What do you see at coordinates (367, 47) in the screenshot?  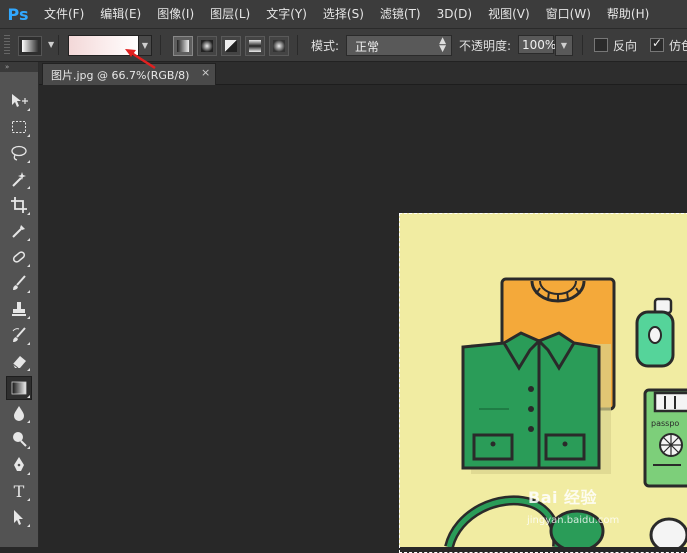 I see `mode-value: 正常` at bounding box center [367, 47].